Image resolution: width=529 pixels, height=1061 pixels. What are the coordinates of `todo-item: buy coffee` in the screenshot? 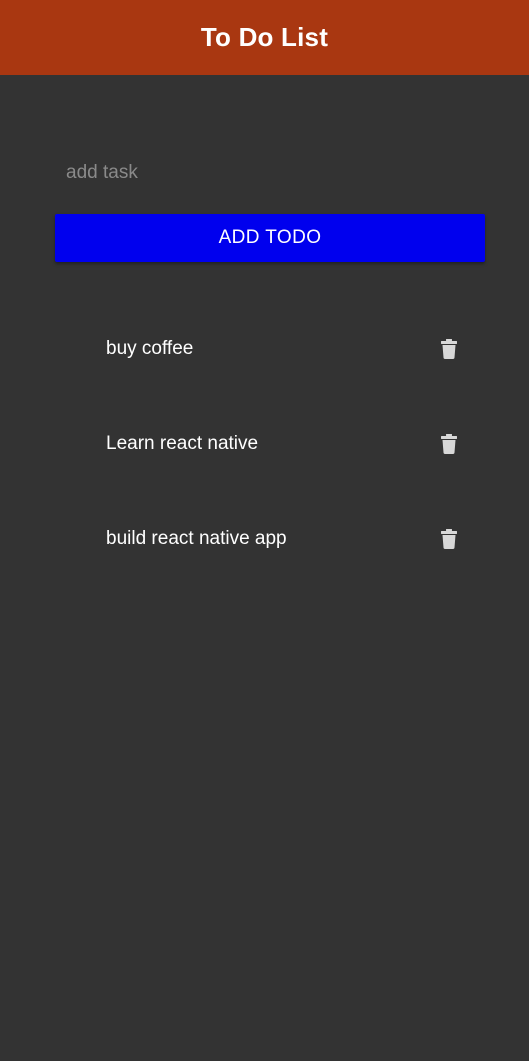 It's located at (286, 371).